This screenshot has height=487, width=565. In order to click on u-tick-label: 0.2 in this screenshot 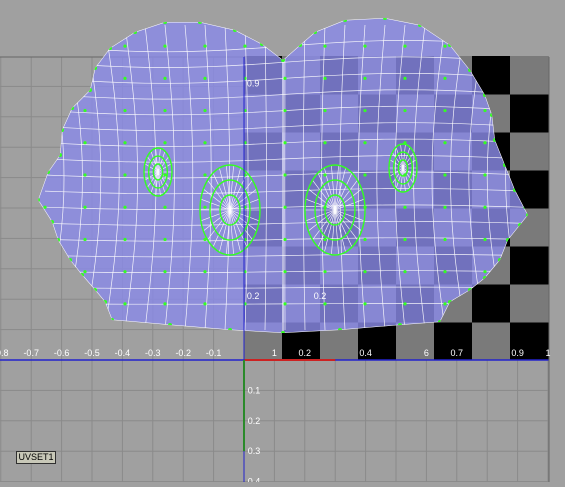, I will do `click(305, 353)`.